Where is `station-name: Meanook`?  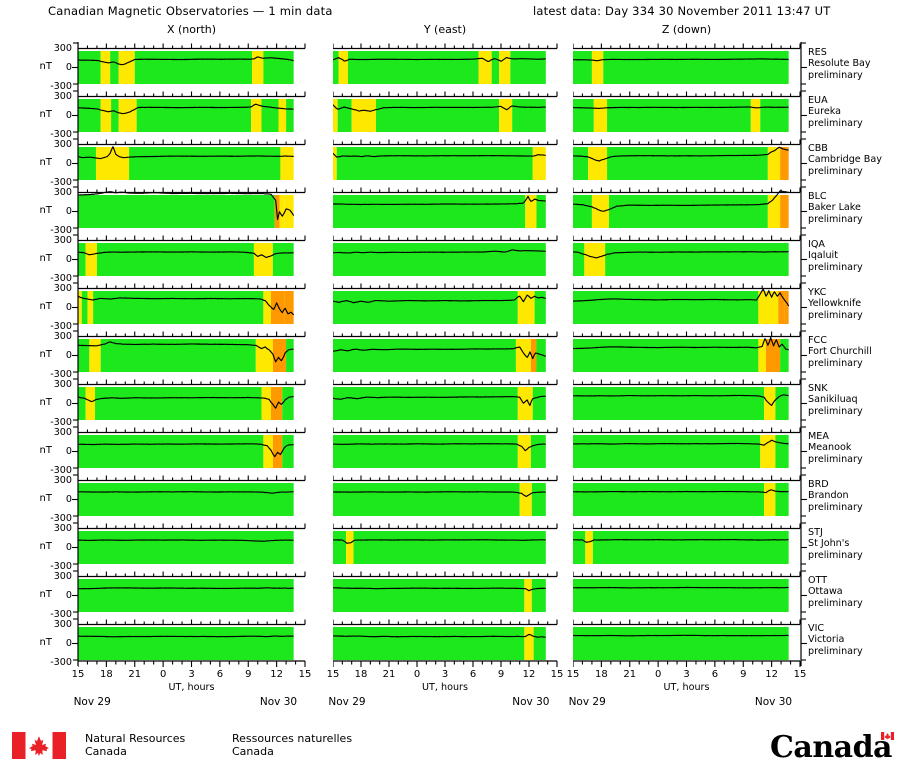
station-name: Meanook is located at coordinates (830, 448).